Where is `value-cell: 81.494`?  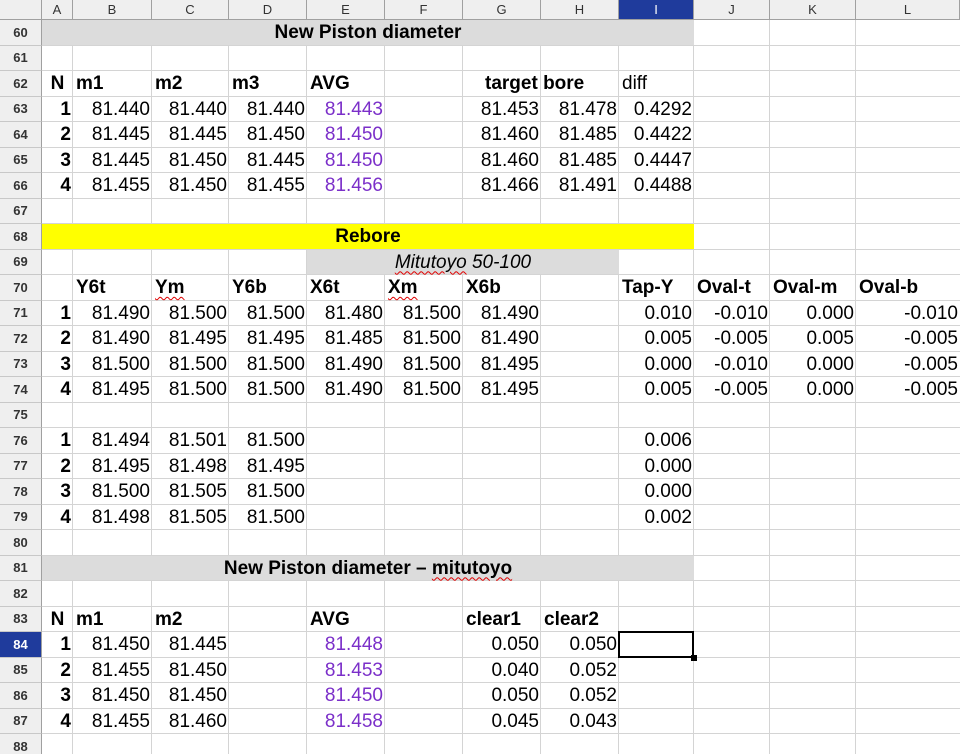 value-cell: 81.494 is located at coordinates (112, 440).